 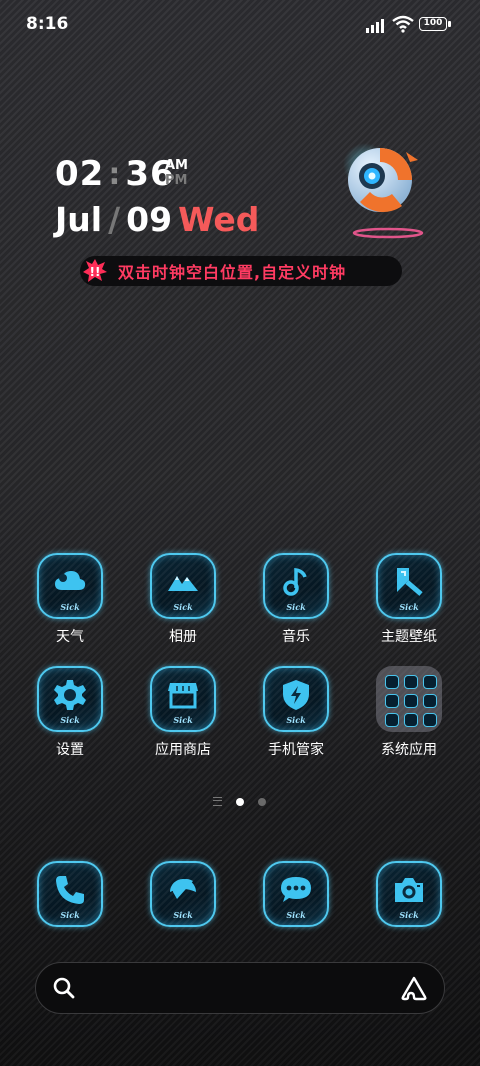 What do you see at coordinates (70, 750) in the screenshot?
I see `app-label: 设置` at bounding box center [70, 750].